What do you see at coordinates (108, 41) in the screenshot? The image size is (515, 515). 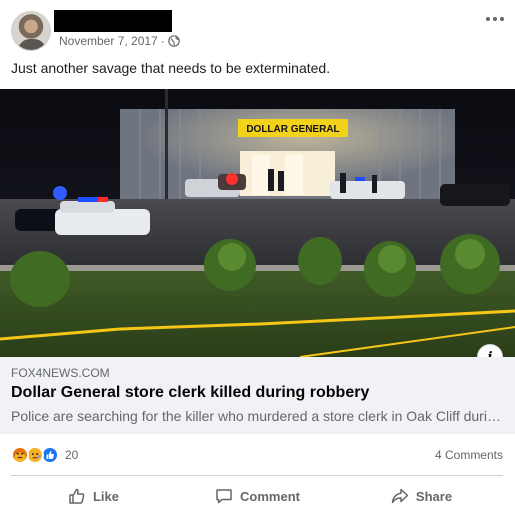 I see `post-timestamp: November 7, 2017` at bounding box center [108, 41].